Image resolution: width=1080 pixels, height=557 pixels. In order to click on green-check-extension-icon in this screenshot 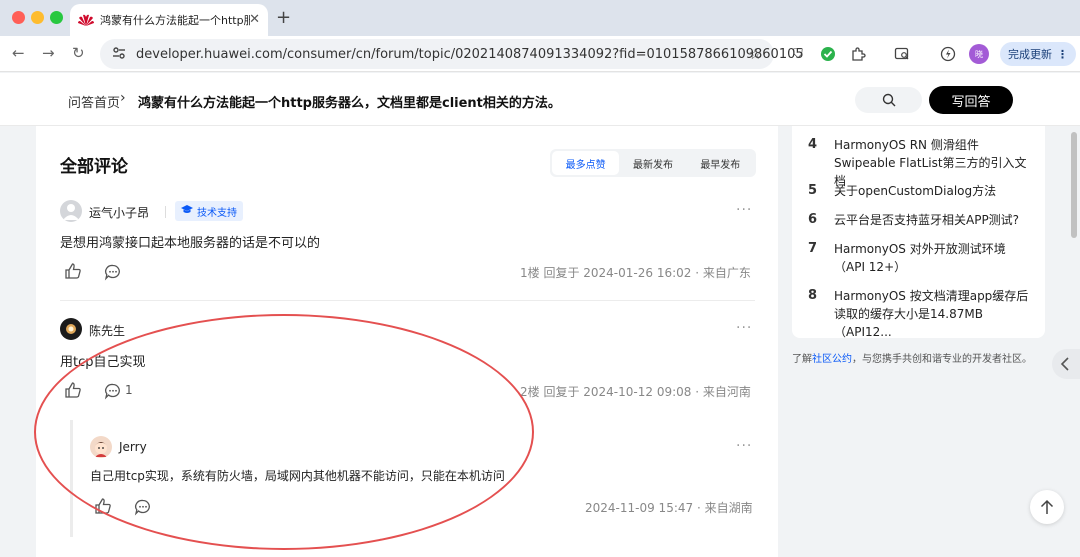, I will do `click(828, 54)`.